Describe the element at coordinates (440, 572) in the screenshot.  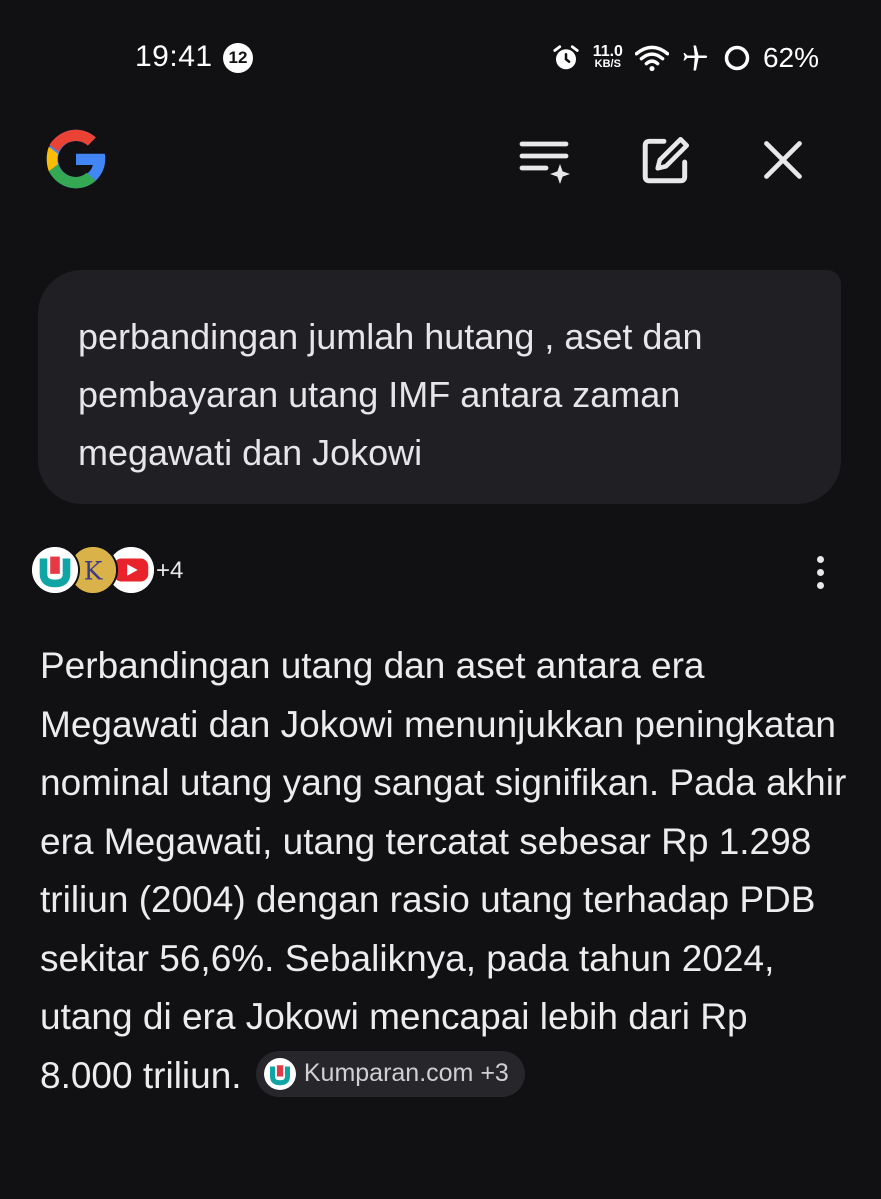
I see `sources-row: K +4` at that location.